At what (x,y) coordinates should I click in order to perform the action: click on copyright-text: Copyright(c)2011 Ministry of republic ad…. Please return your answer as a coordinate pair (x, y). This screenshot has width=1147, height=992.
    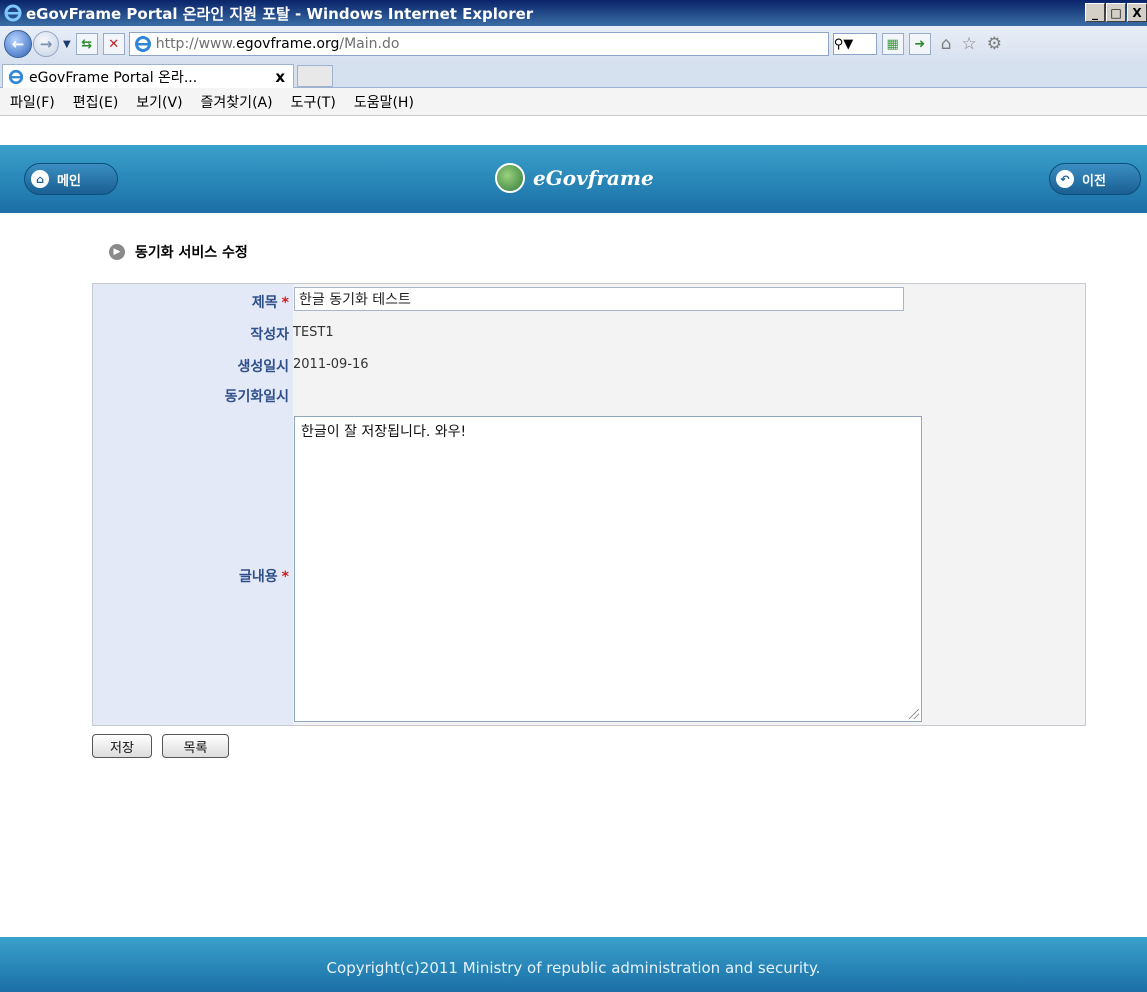
    Looking at the image, I should click on (573, 968).